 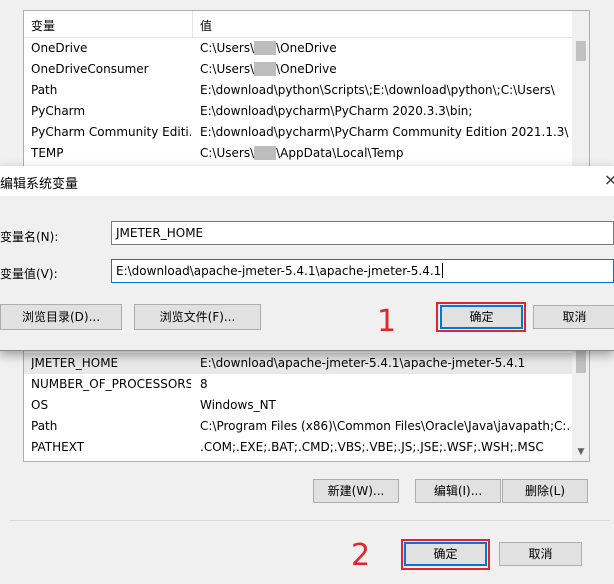 I want to click on row-value: Windows_NT, so click(x=238, y=405).